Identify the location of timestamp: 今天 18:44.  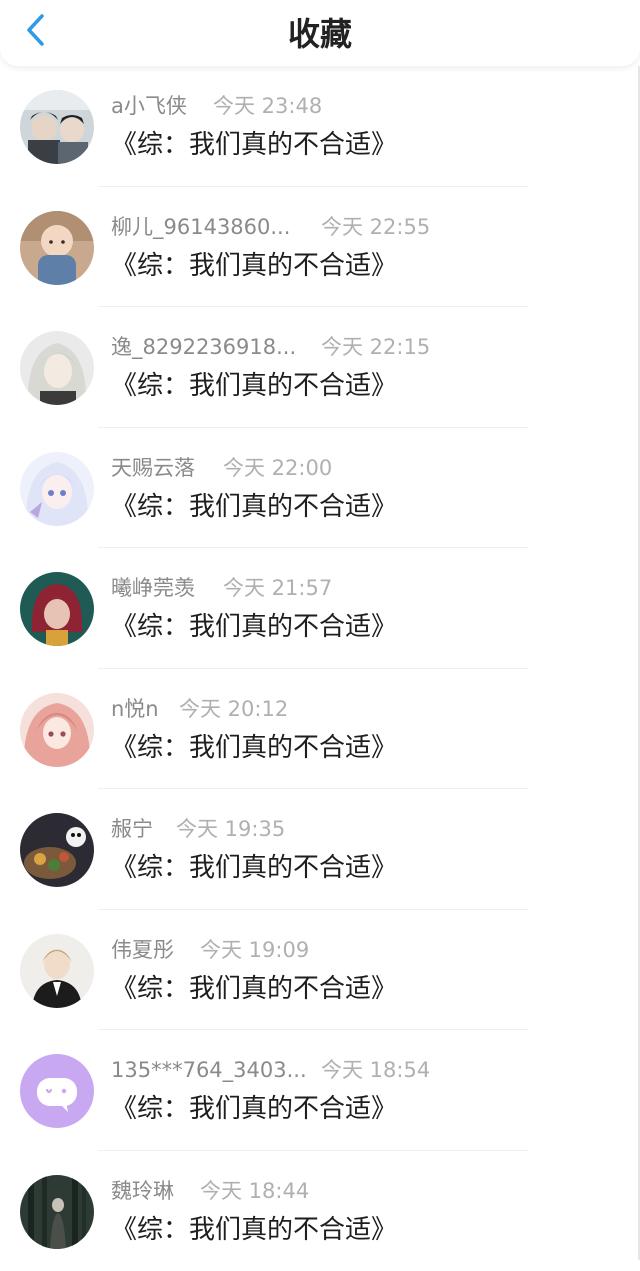
(254, 1191).